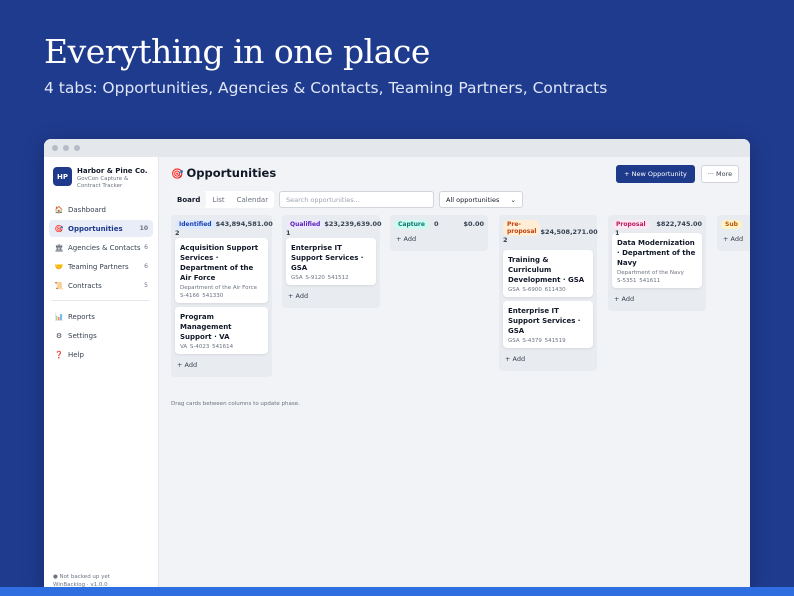 The height and width of the screenshot is (596, 794). I want to click on building-icon: 🏛, so click(59, 247).